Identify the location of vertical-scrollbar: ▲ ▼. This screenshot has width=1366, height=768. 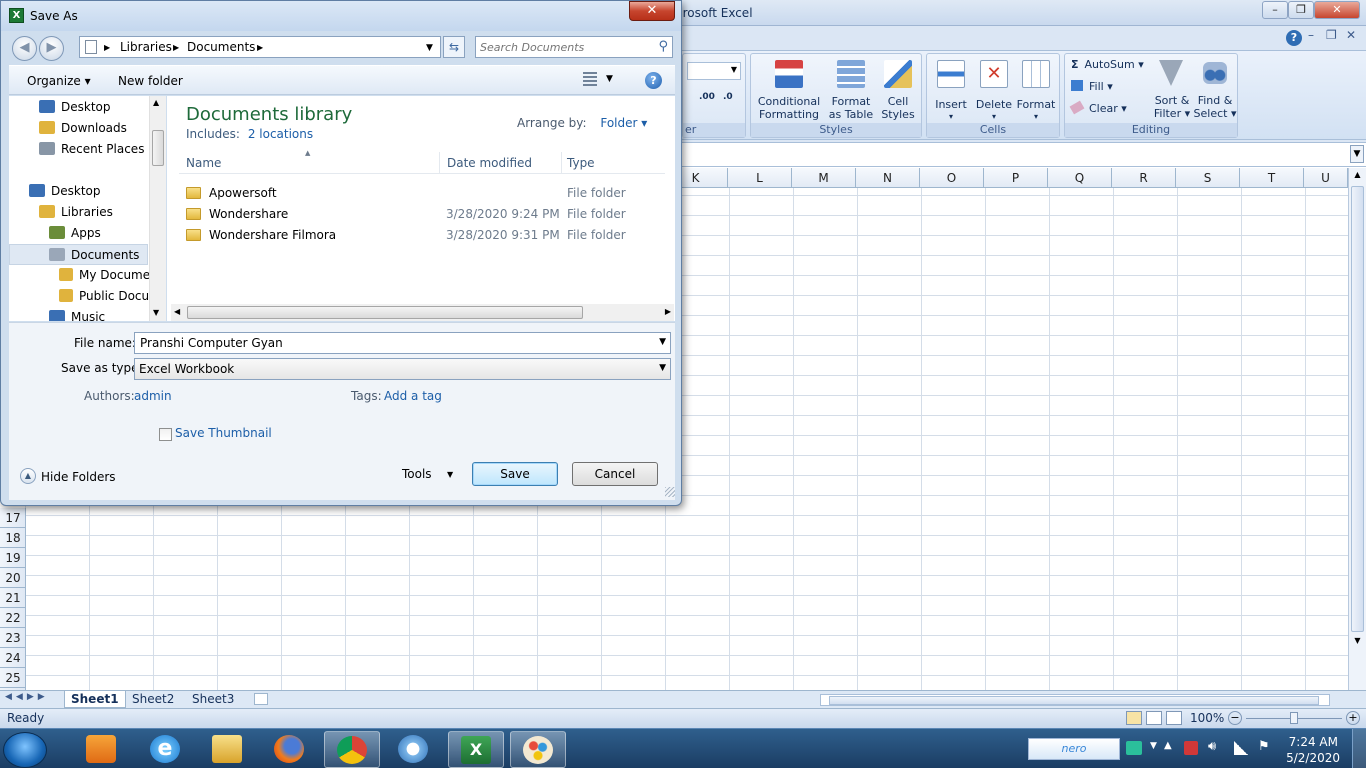
(1357, 429).